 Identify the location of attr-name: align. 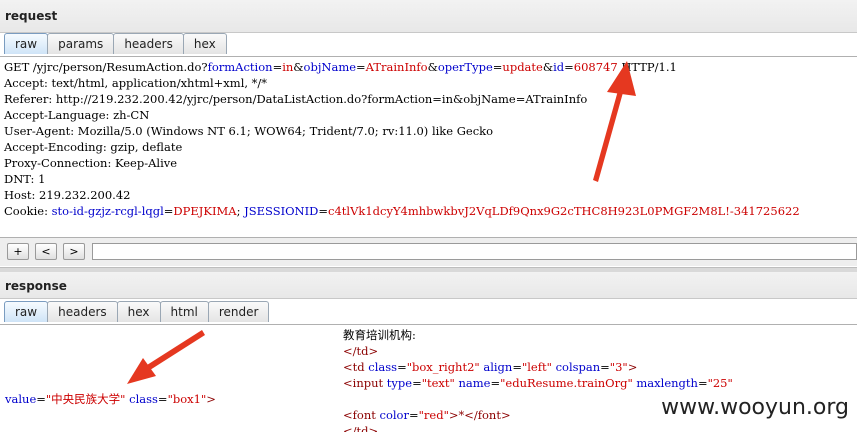
(496, 367).